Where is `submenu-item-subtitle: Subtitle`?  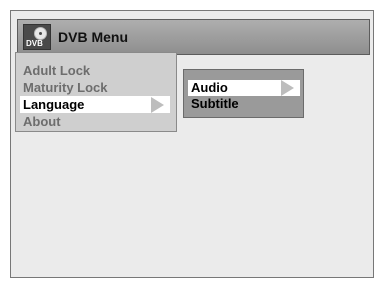
submenu-item-subtitle: Subtitle is located at coordinates (234, 104).